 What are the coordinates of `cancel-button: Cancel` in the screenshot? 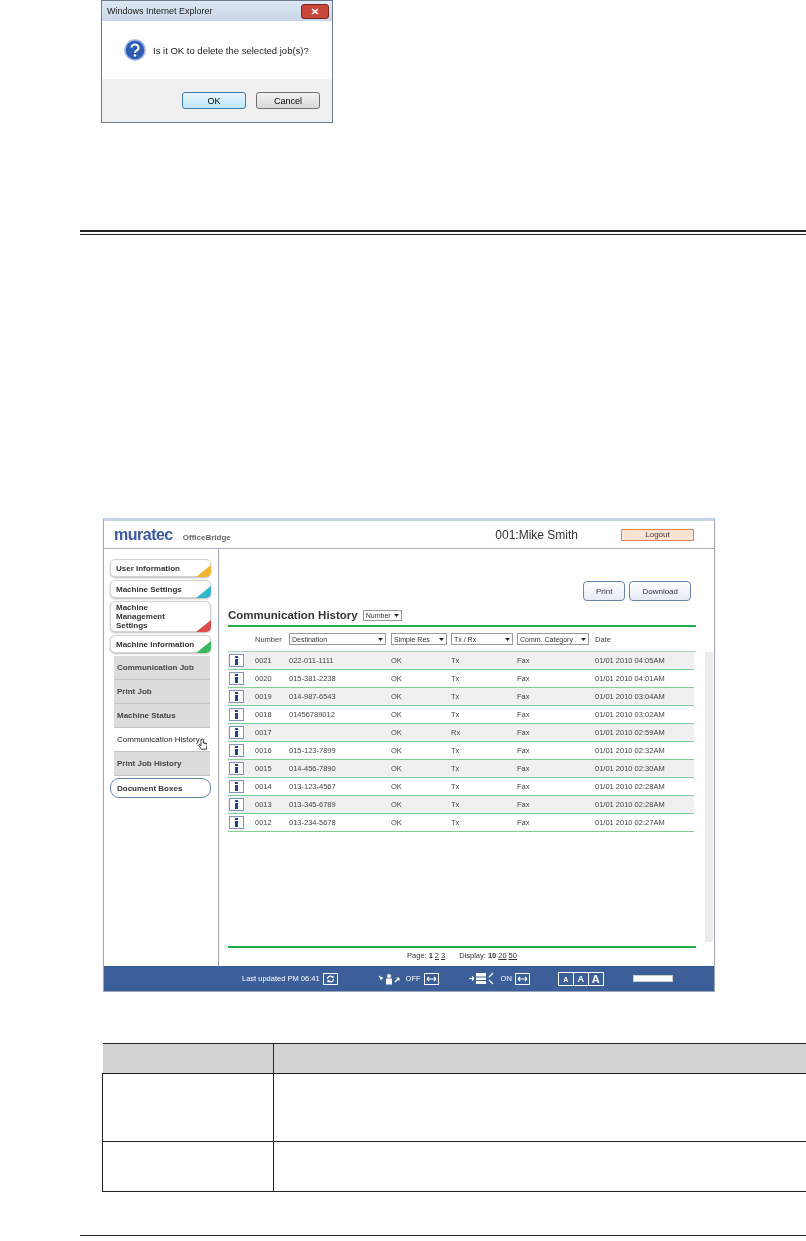 It's located at (288, 100).